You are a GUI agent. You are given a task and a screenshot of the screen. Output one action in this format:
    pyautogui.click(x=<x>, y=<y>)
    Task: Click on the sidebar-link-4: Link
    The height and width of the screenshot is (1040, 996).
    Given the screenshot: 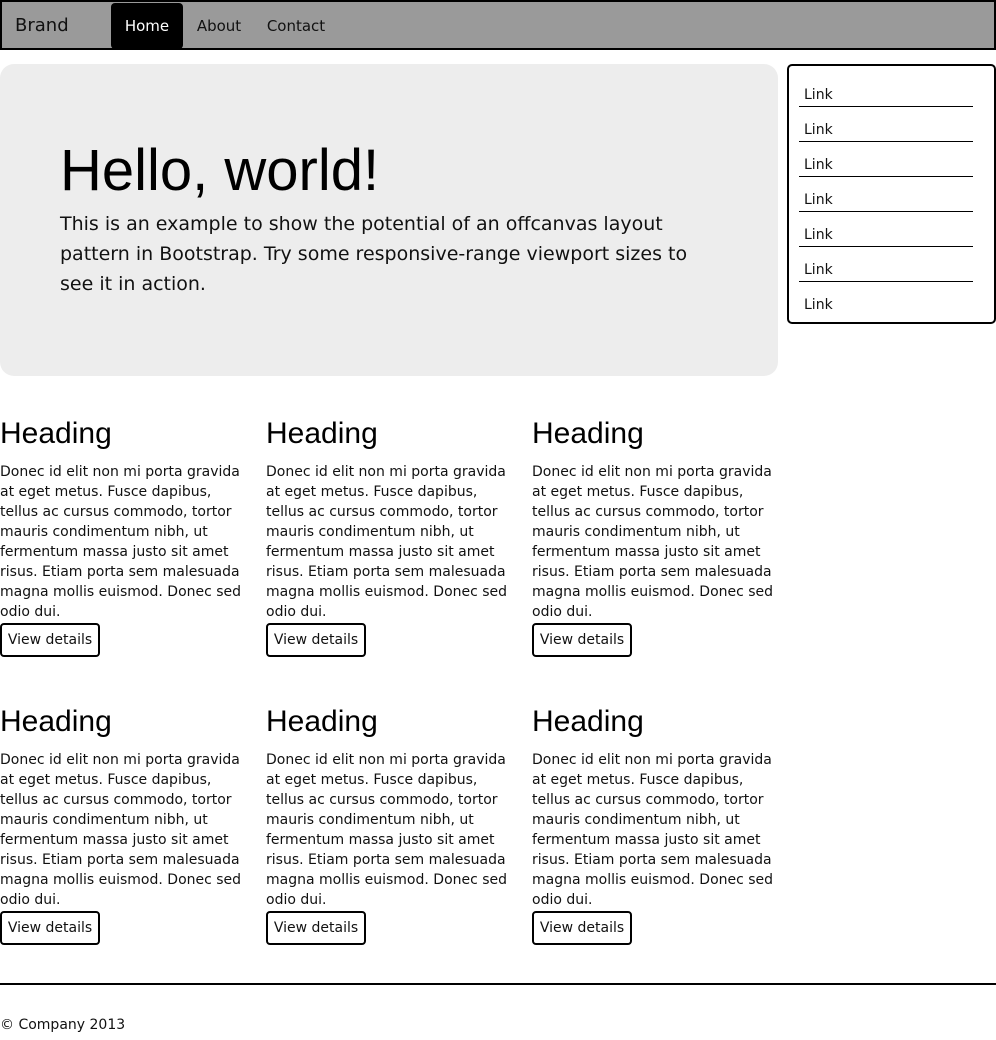 What is the action you would take?
    pyautogui.click(x=886, y=194)
    